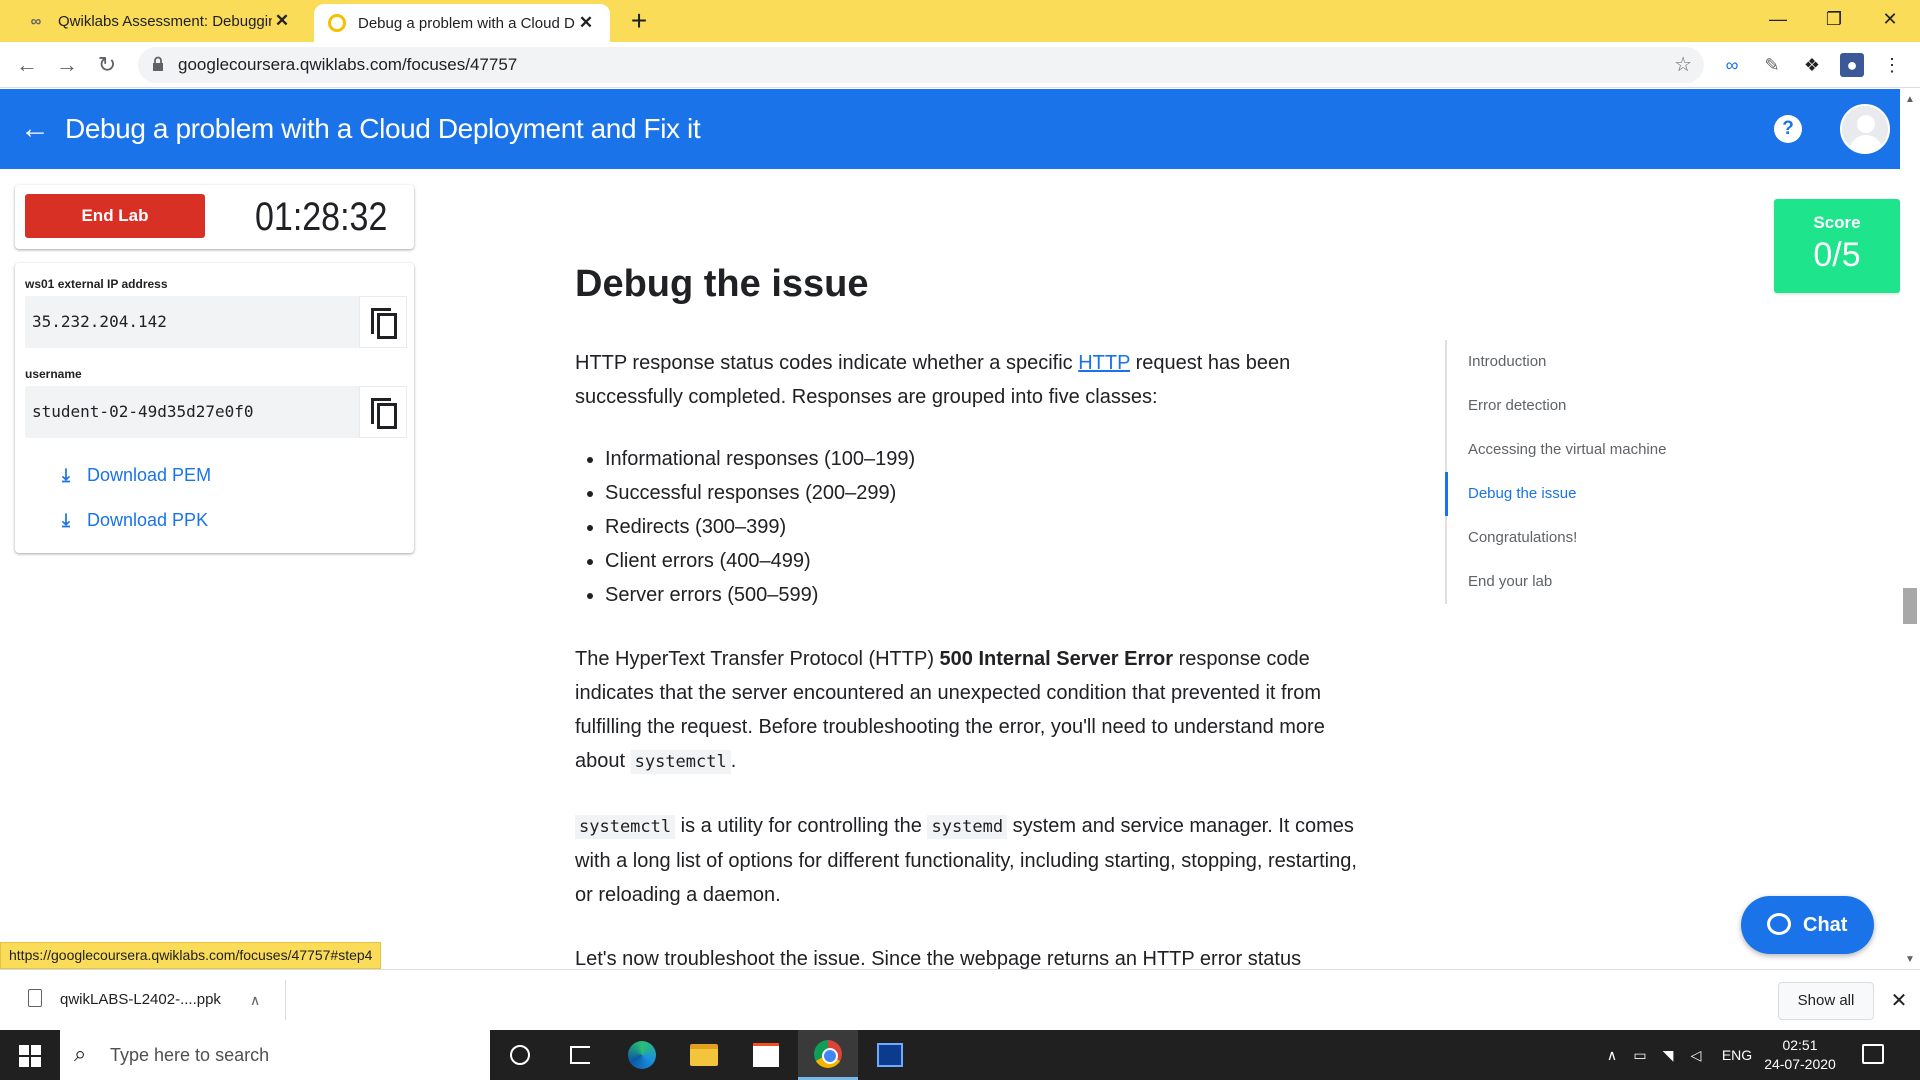 This screenshot has width=1920, height=1080. Describe the element at coordinates (53, 374) in the screenshot. I see `username-label: username` at that location.